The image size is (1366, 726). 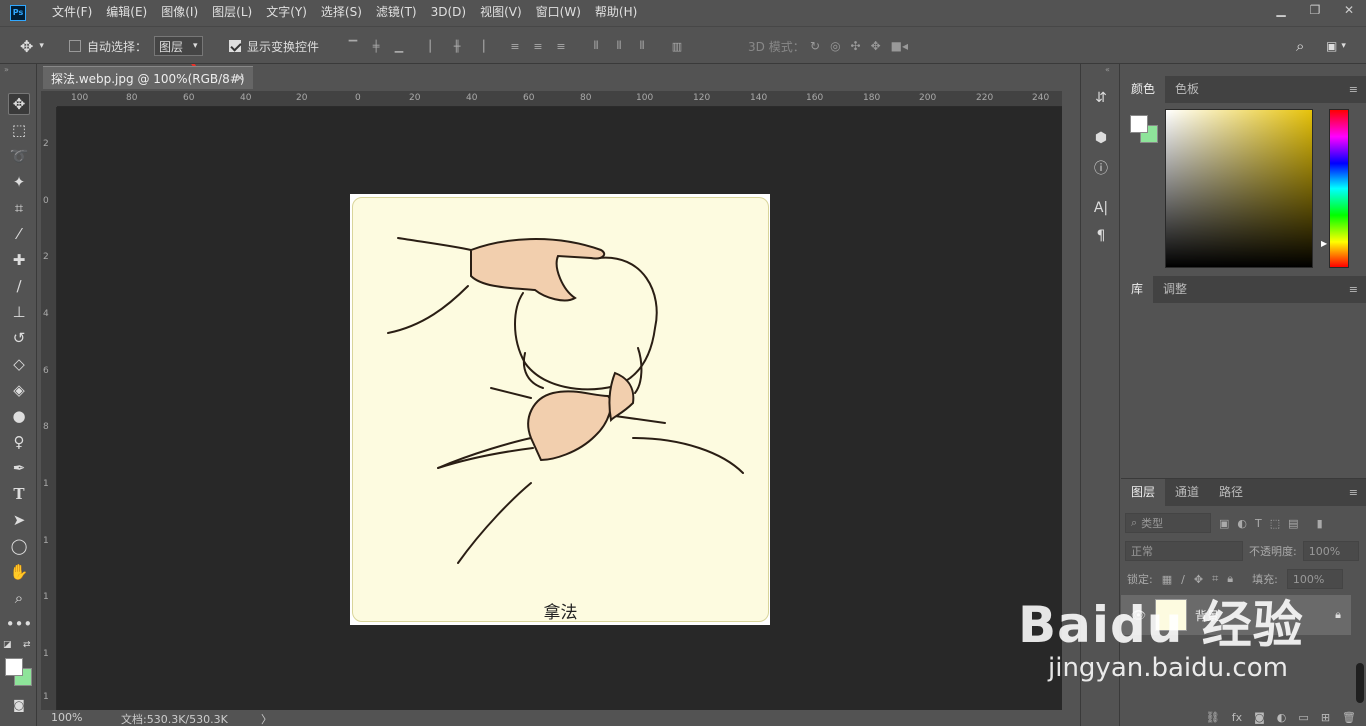 I want to click on paint-bucket-tool-icon: ◈, so click(x=19, y=390).